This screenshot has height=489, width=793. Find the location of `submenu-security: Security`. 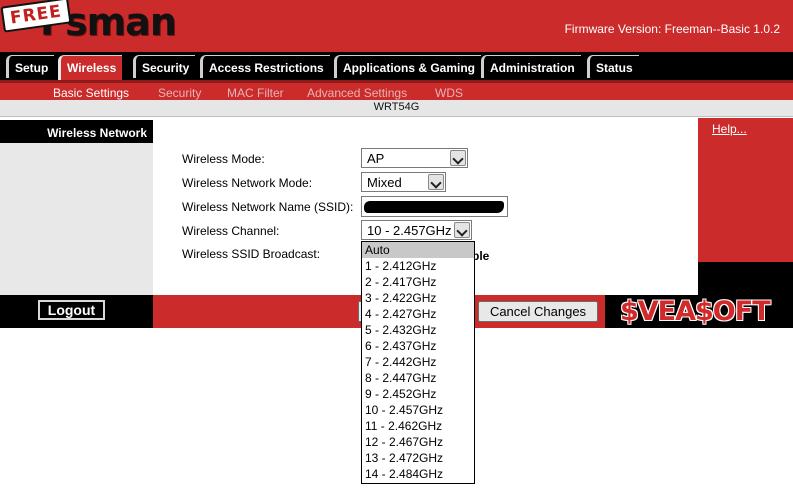

submenu-security: Security is located at coordinates (179, 93).